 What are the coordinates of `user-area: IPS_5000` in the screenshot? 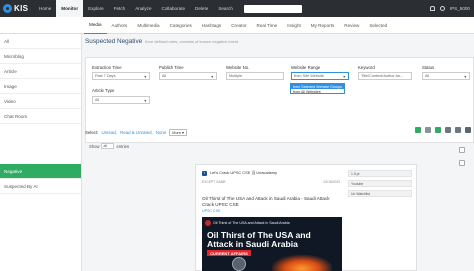 It's located at (449, 8).